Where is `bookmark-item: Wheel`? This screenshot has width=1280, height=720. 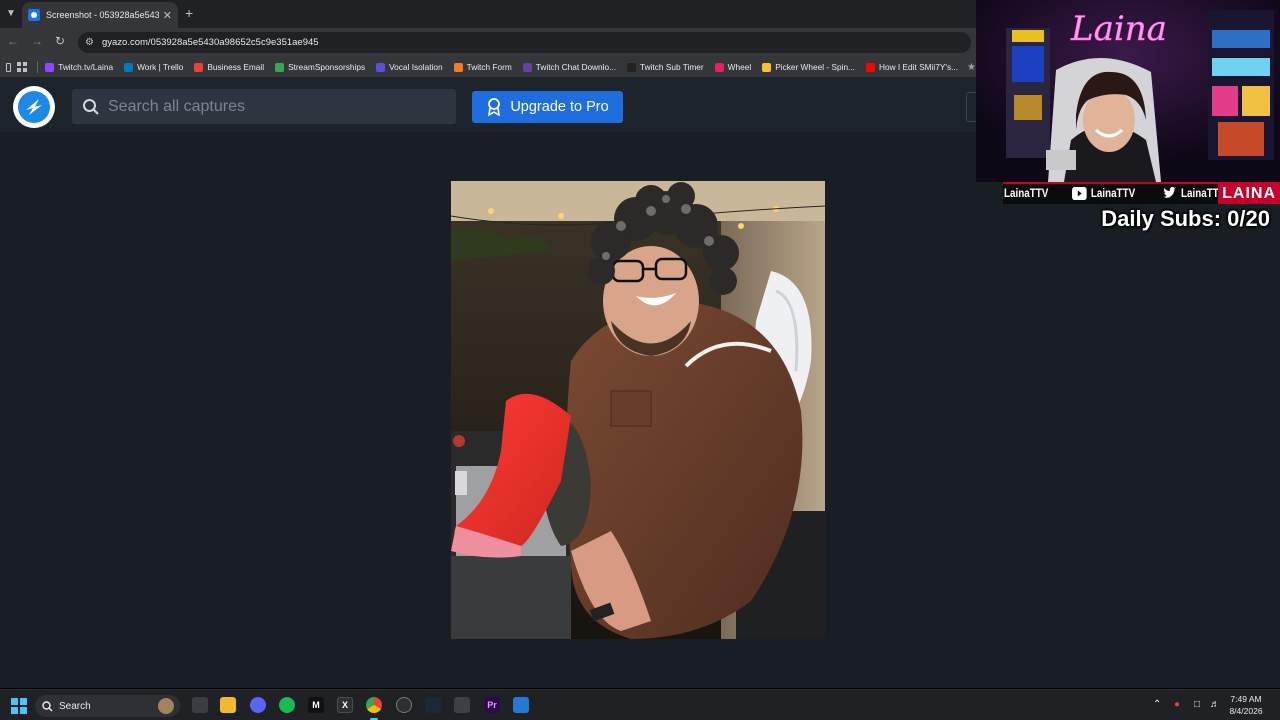 bookmark-item: Wheel is located at coordinates (733, 67).